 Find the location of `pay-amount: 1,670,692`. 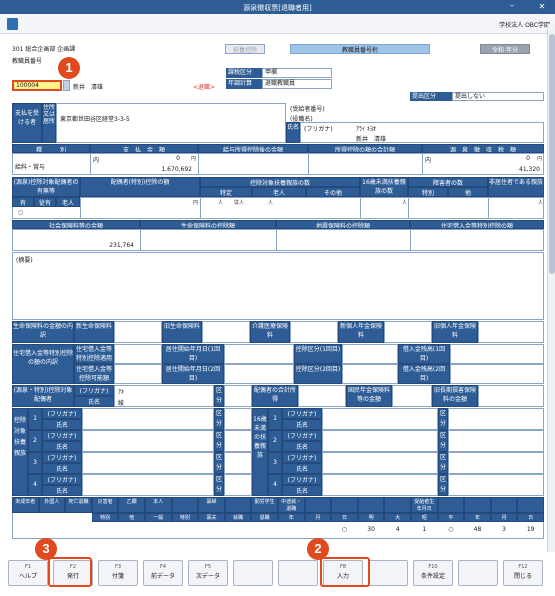

pay-amount: 1,670,692 is located at coordinates (156, 169).